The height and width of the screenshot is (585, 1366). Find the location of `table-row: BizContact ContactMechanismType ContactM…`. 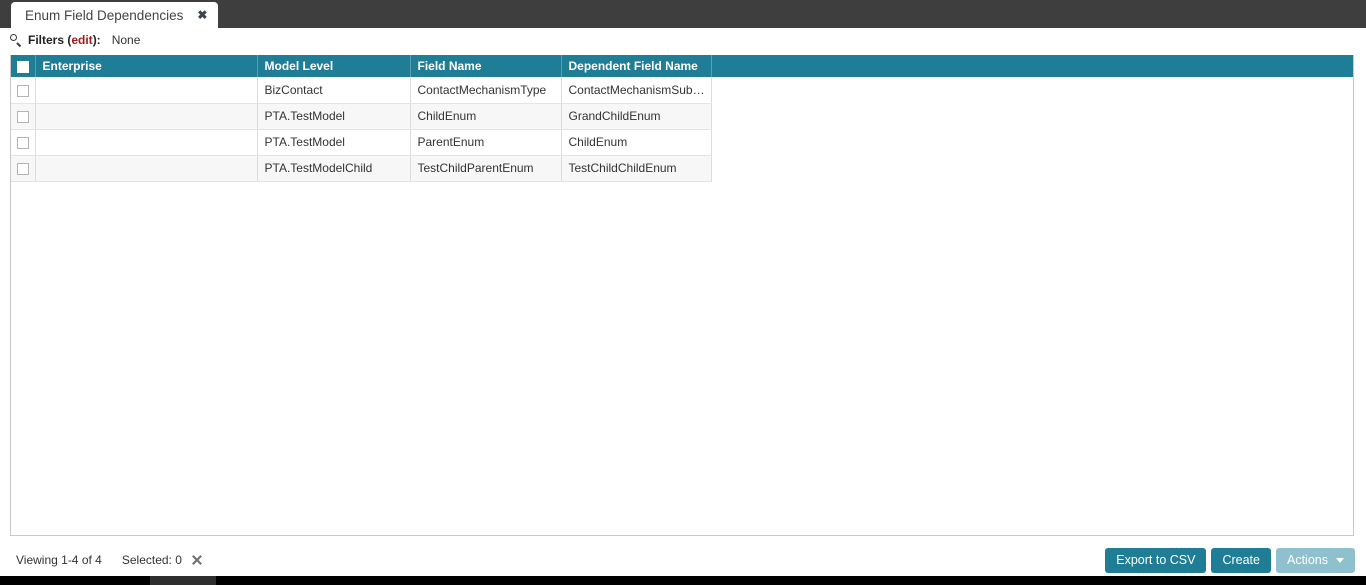

table-row: BizContact ContactMechanismType ContactM… is located at coordinates (682, 90).